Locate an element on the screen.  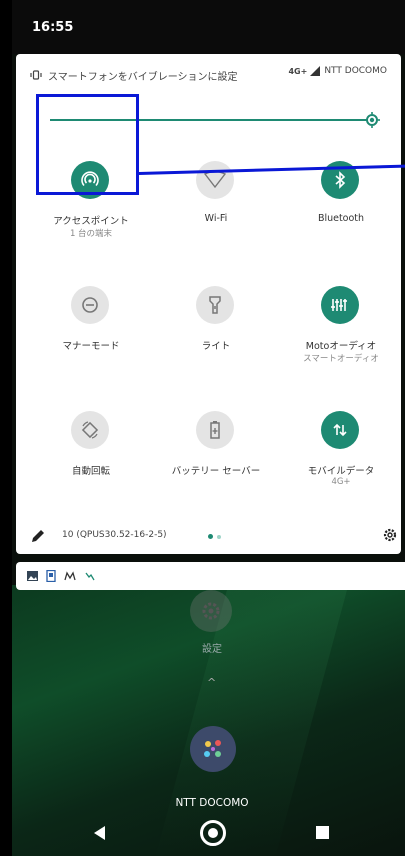
battery-saver-icon is located at coordinates (215, 430).